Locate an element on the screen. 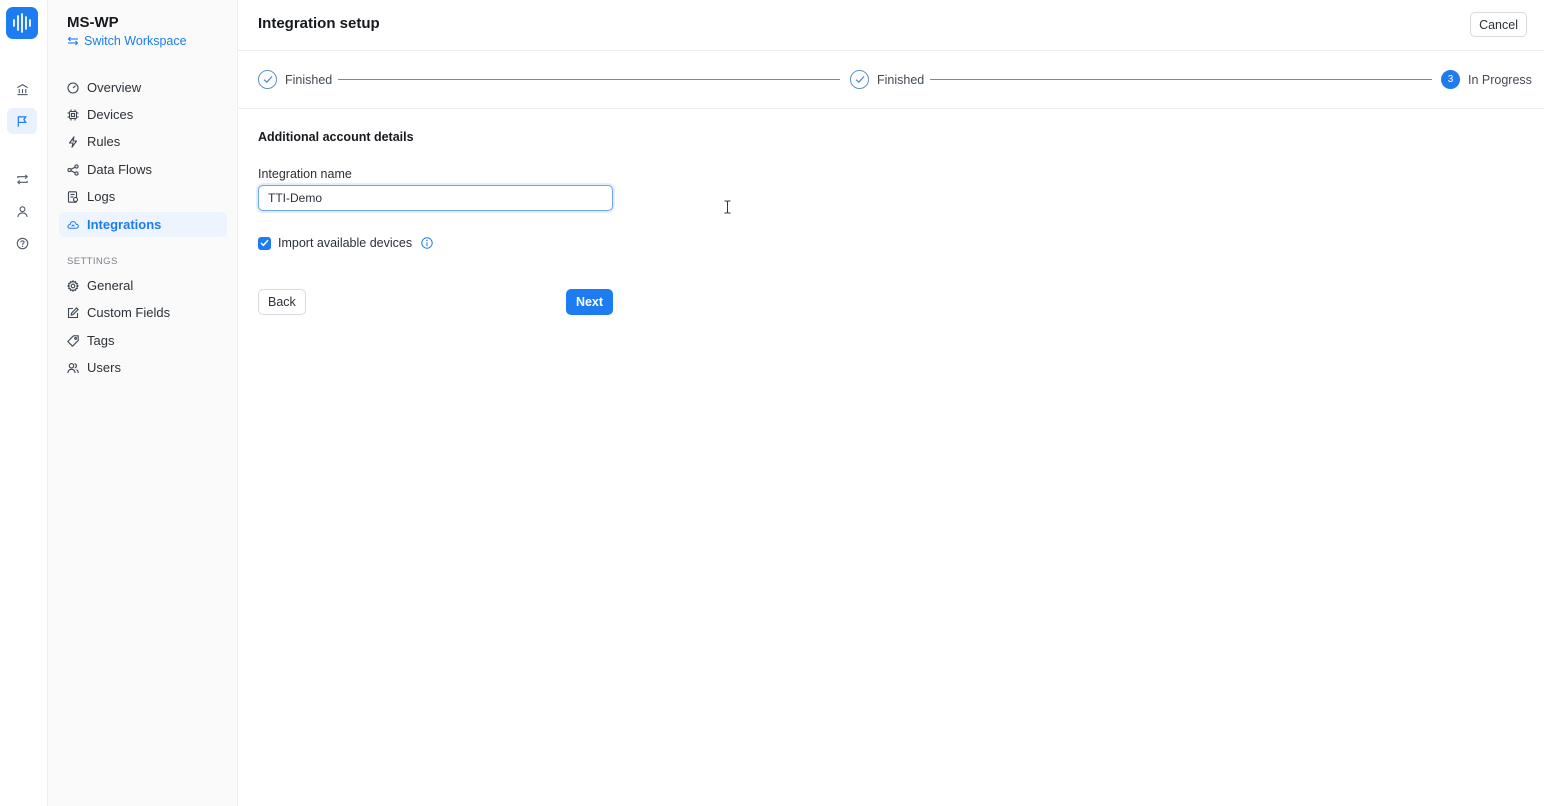 This screenshot has height=806, width=1544. rail-user-button is located at coordinates (22, 211).